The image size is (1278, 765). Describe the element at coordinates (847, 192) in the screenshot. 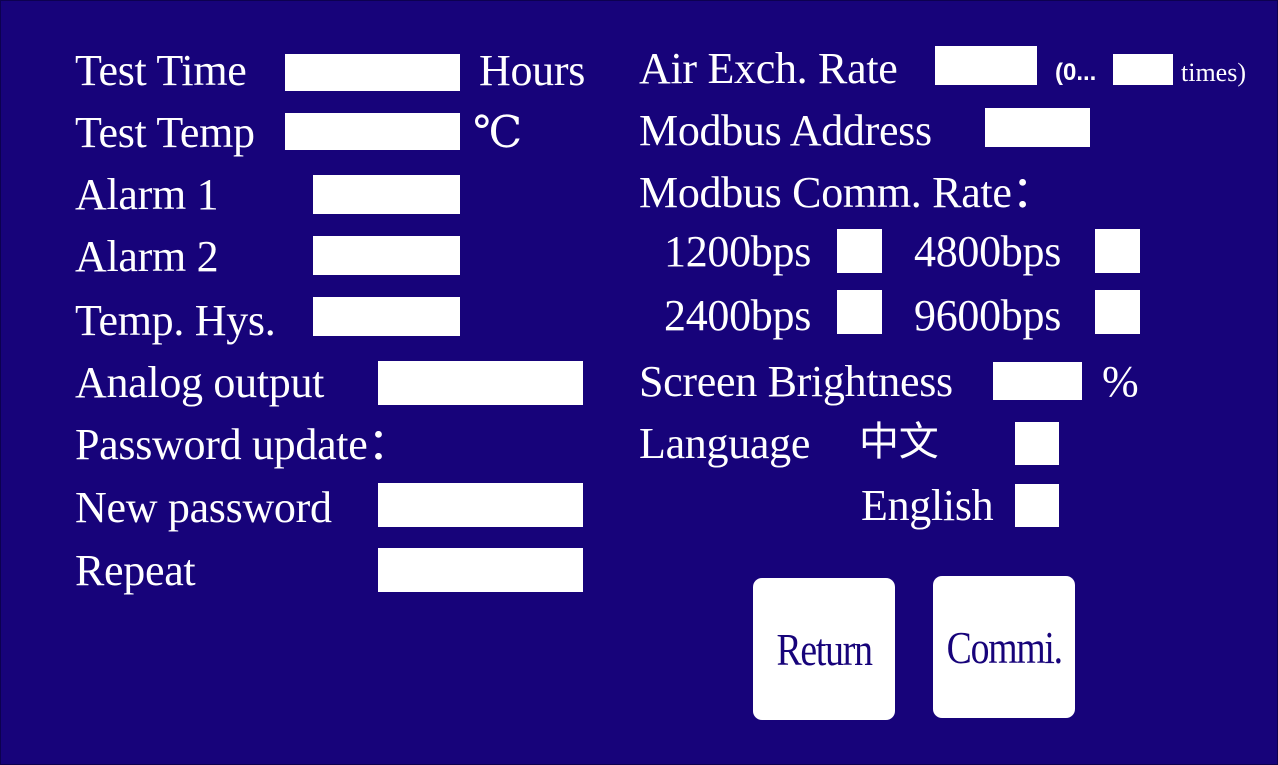

I see `modbus-rate-label: Modbus Comm. Rate：` at that location.